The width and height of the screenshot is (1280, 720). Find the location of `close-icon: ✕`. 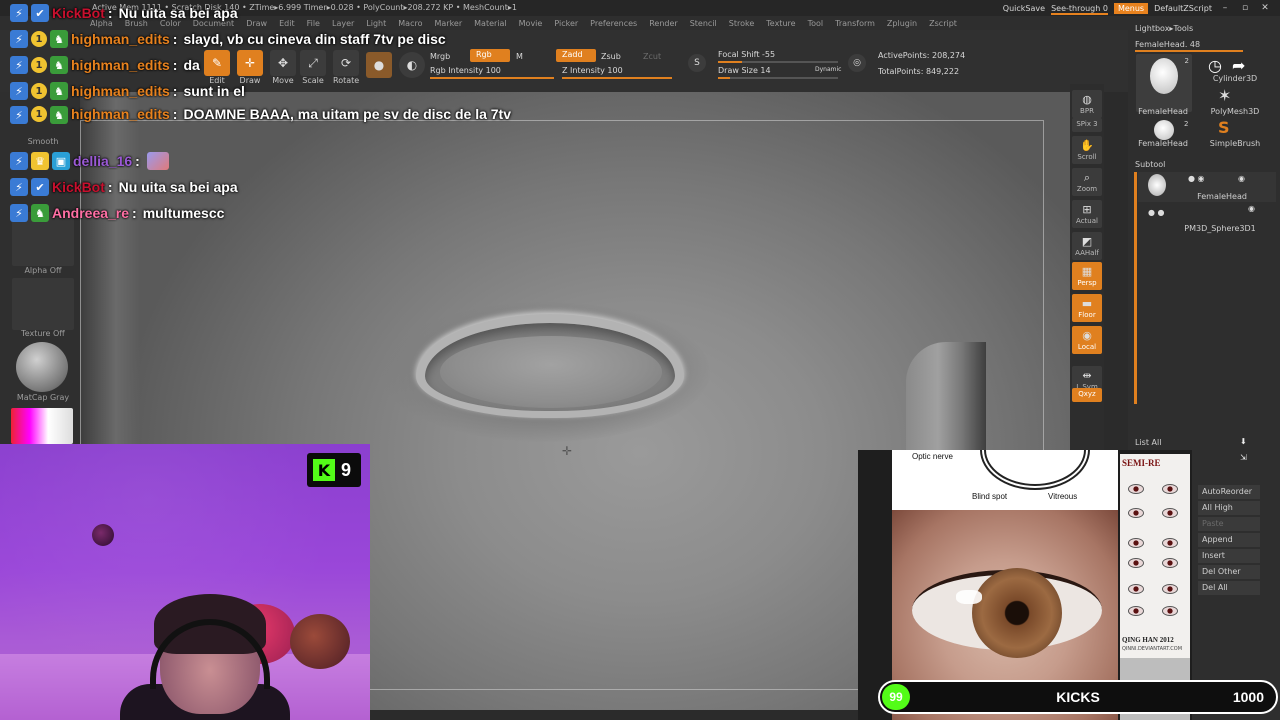

close-icon: ✕ is located at coordinates (1265, 8).